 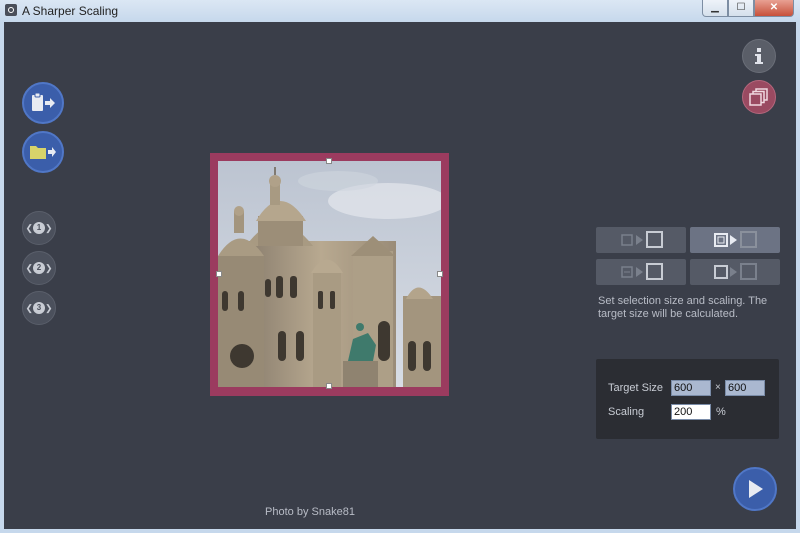 I want to click on window-frame-right, so click(x=798, y=277).